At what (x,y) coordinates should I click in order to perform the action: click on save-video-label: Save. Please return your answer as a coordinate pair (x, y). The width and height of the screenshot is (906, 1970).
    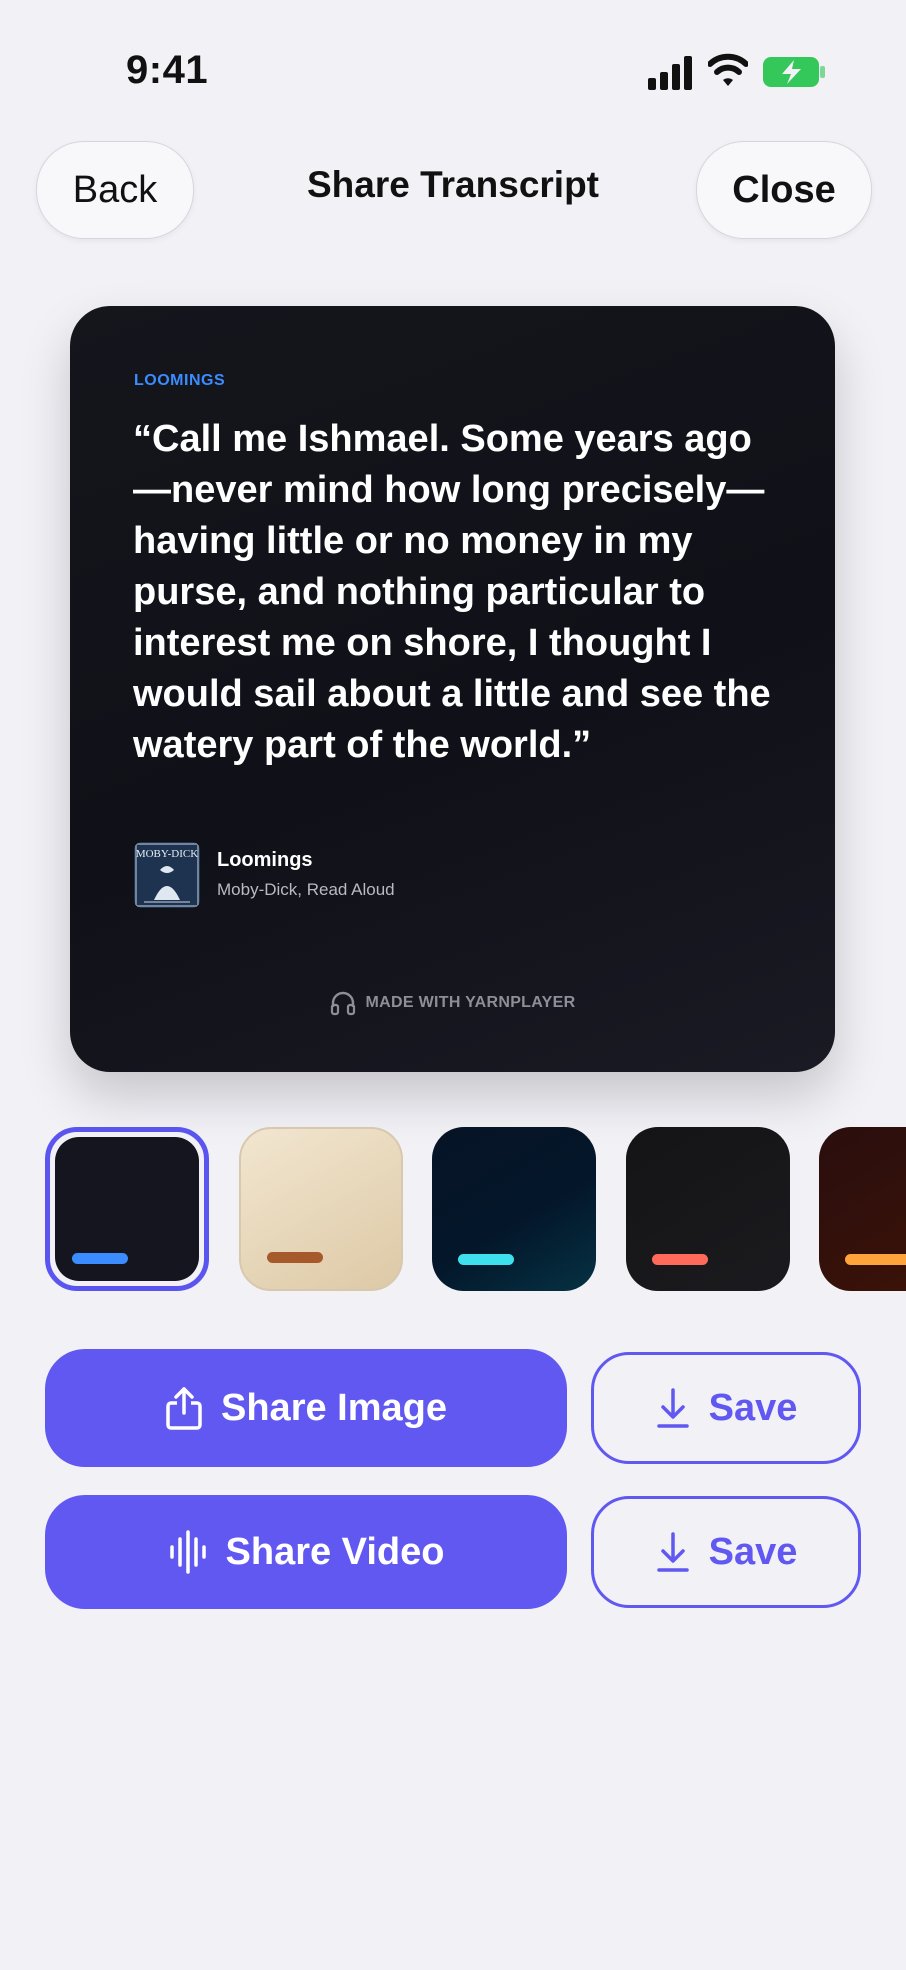
    Looking at the image, I should click on (753, 1551).